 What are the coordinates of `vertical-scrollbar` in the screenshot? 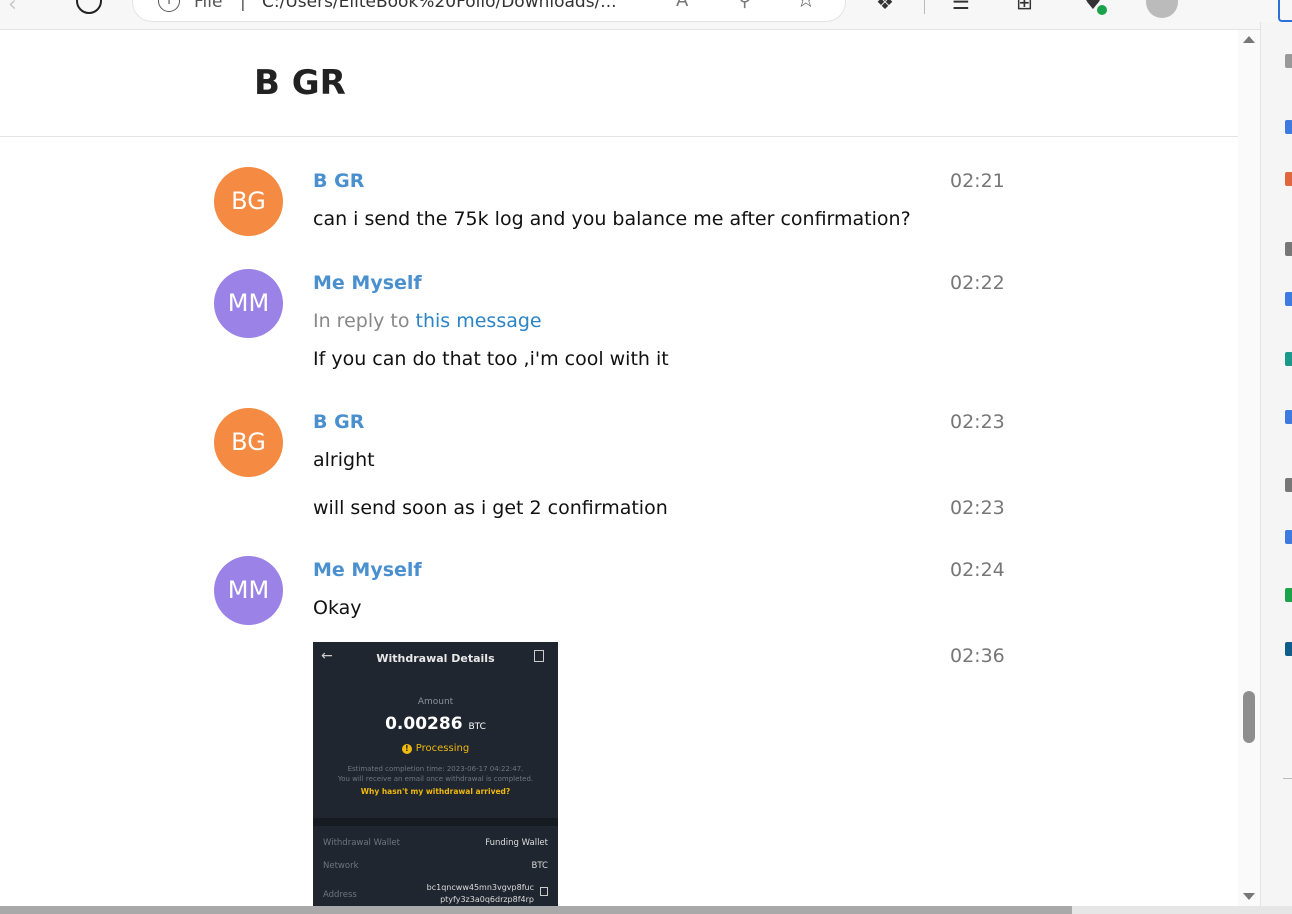 It's located at (1249, 468).